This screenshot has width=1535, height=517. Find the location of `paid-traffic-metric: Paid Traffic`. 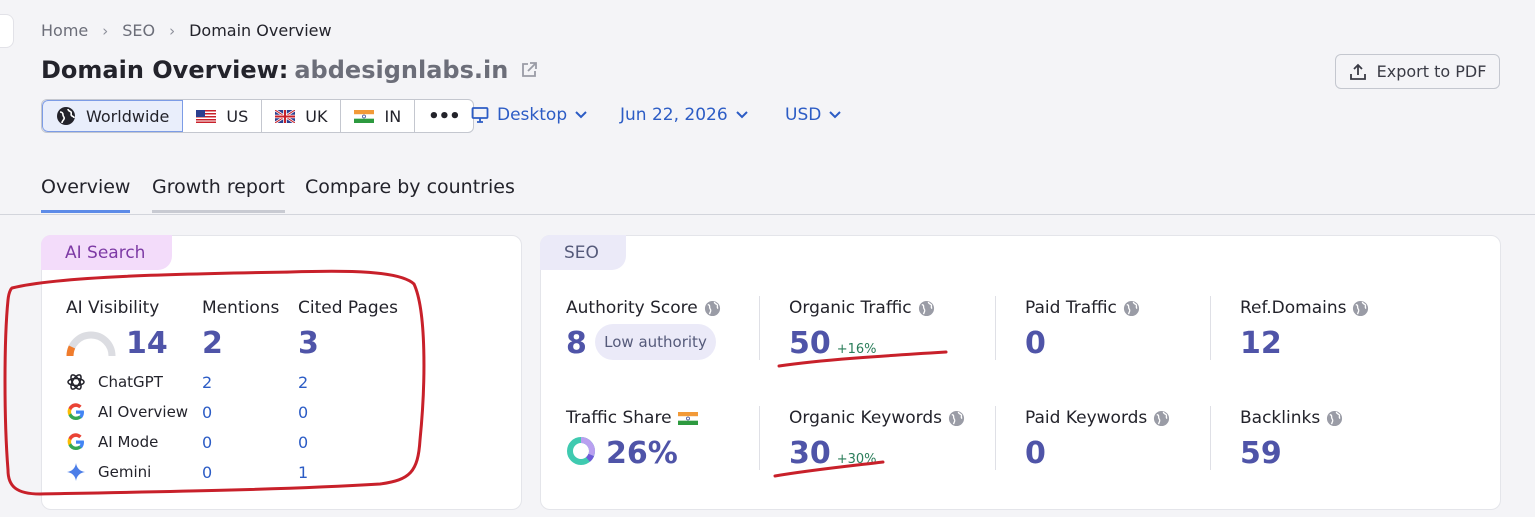

paid-traffic-metric: Paid Traffic is located at coordinates (1082, 308).